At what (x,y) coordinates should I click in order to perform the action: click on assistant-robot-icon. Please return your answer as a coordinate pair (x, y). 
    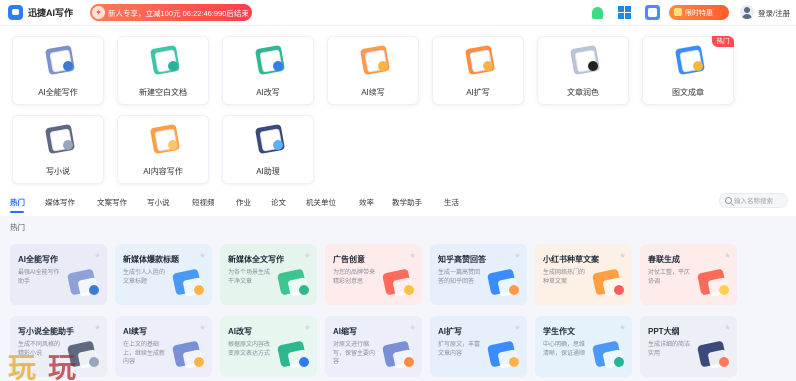
    Looking at the image, I should click on (270, 139).